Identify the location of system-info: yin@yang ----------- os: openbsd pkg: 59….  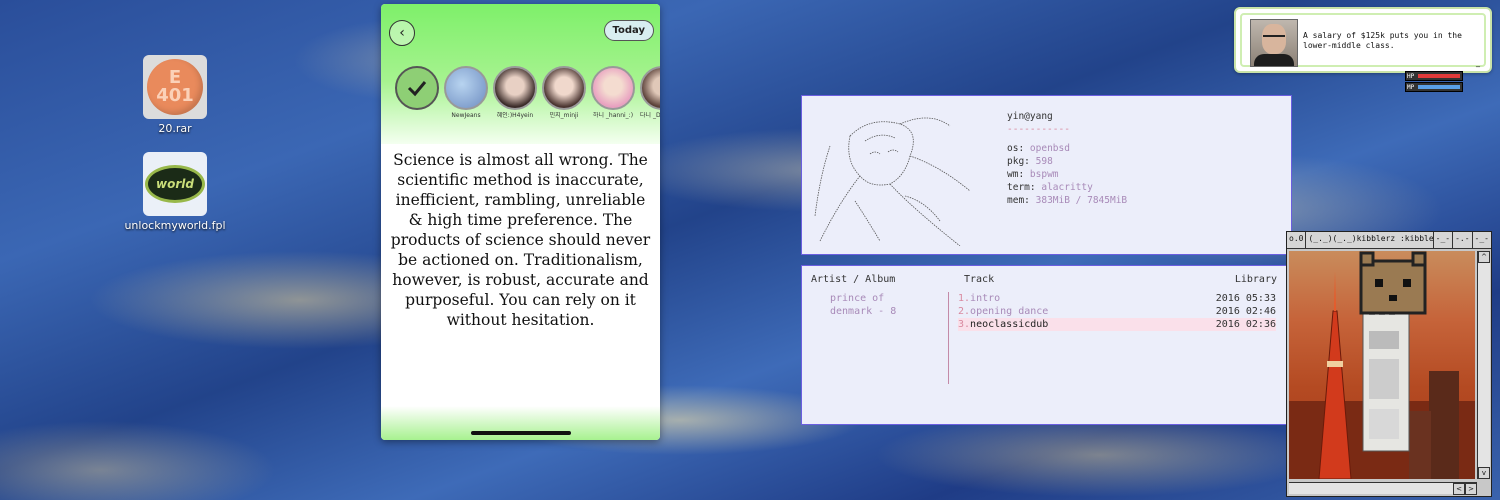
(1067, 158).